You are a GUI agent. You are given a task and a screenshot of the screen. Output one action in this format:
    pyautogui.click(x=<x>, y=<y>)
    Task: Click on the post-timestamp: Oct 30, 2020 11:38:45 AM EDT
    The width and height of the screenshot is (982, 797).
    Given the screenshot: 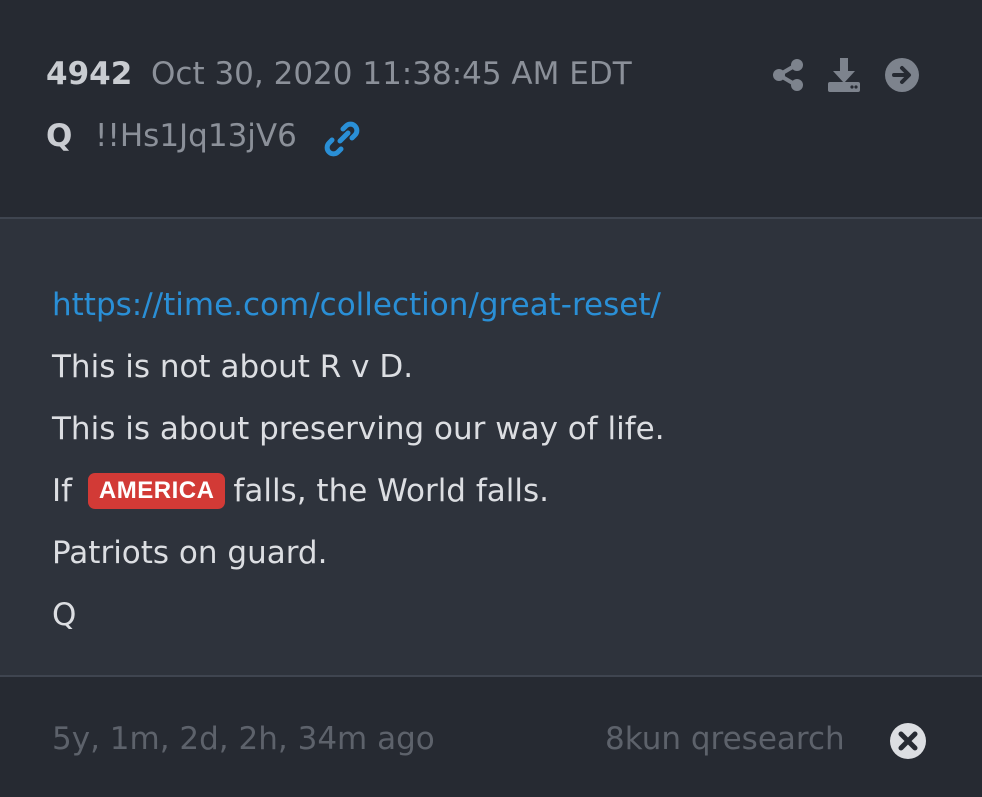 What is the action you would take?
    pyautogui.click(x=391, y=74)
    